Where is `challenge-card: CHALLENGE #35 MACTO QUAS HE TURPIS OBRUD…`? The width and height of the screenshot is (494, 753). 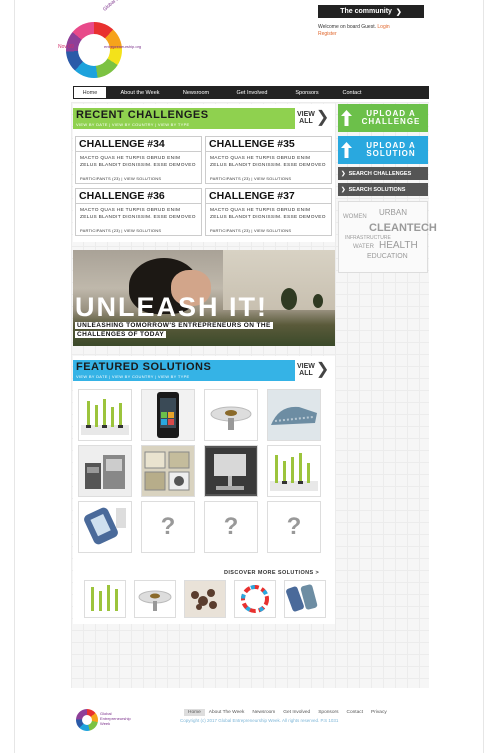 challenge-card: CHALLENGE #35 MACTO QUAS HE TURPIS OBRUD… is located at coordinates (268, 160).